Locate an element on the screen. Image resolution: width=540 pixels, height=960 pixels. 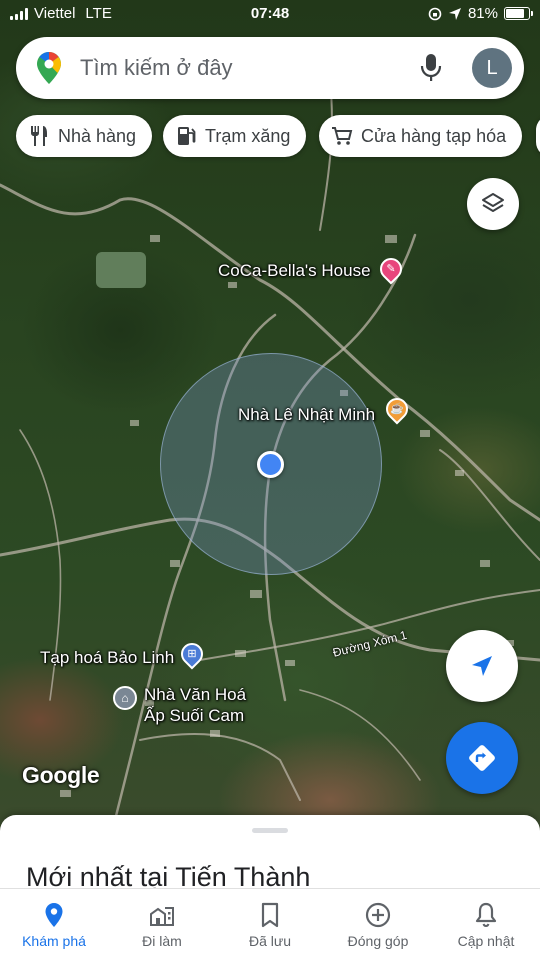
directions-icon is located at coordinates (482, 758).